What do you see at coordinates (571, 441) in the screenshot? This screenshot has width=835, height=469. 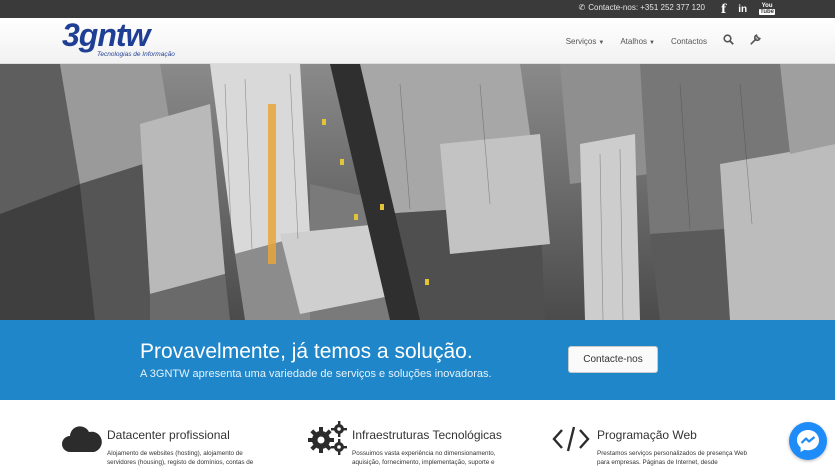 I see `code-icon` at bounding box center [571, 441].